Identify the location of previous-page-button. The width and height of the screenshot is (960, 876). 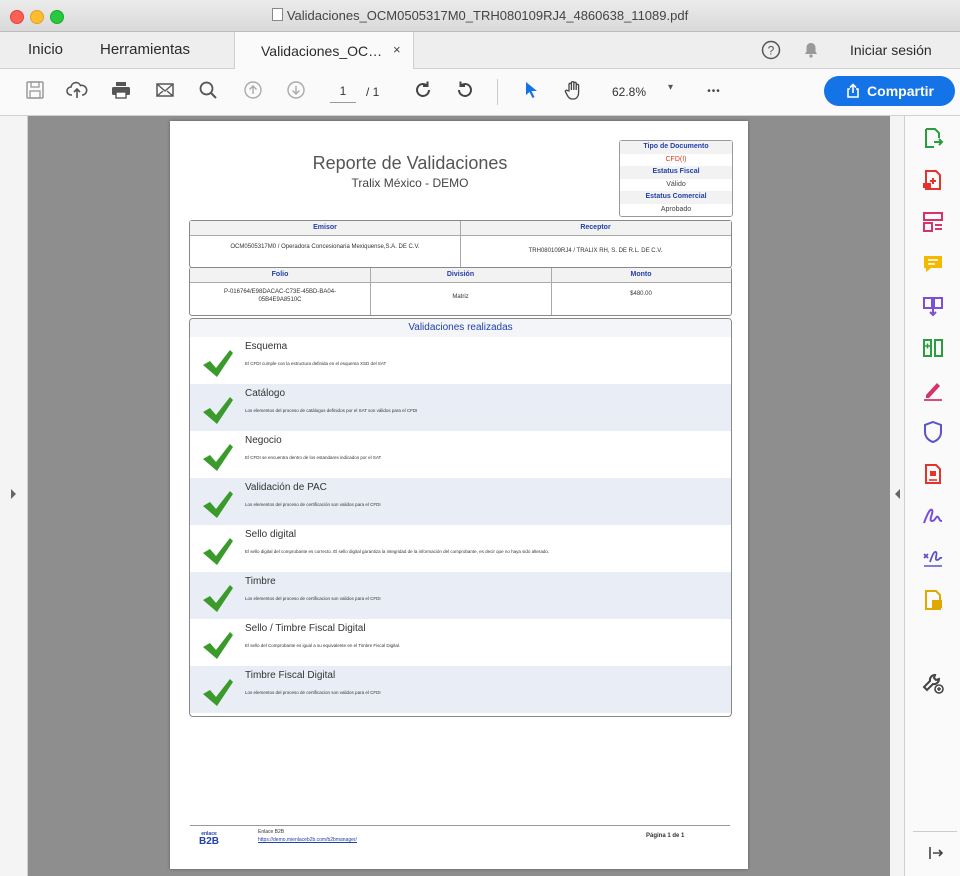
(253, 92).